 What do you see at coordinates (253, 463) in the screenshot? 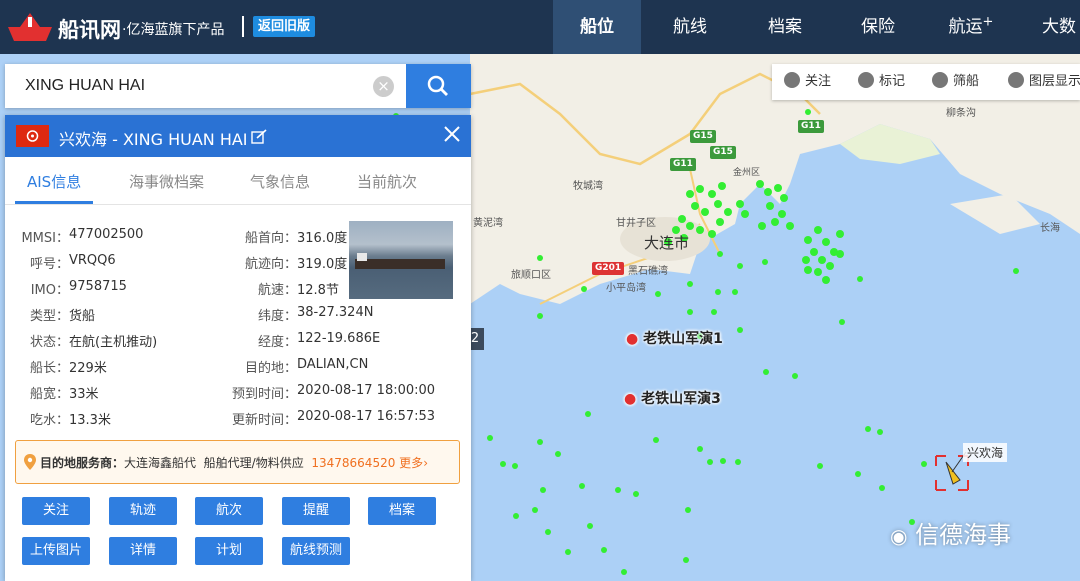
I see `promo-services: 船舶代理/物料供应` at bounding box center [253, 463].